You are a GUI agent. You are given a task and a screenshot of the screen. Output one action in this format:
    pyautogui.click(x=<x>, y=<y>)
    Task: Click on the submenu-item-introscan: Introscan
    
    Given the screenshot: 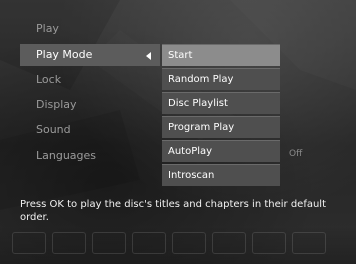 What is the action you would take?
    pyautogui.click(x=221, y=175)
    